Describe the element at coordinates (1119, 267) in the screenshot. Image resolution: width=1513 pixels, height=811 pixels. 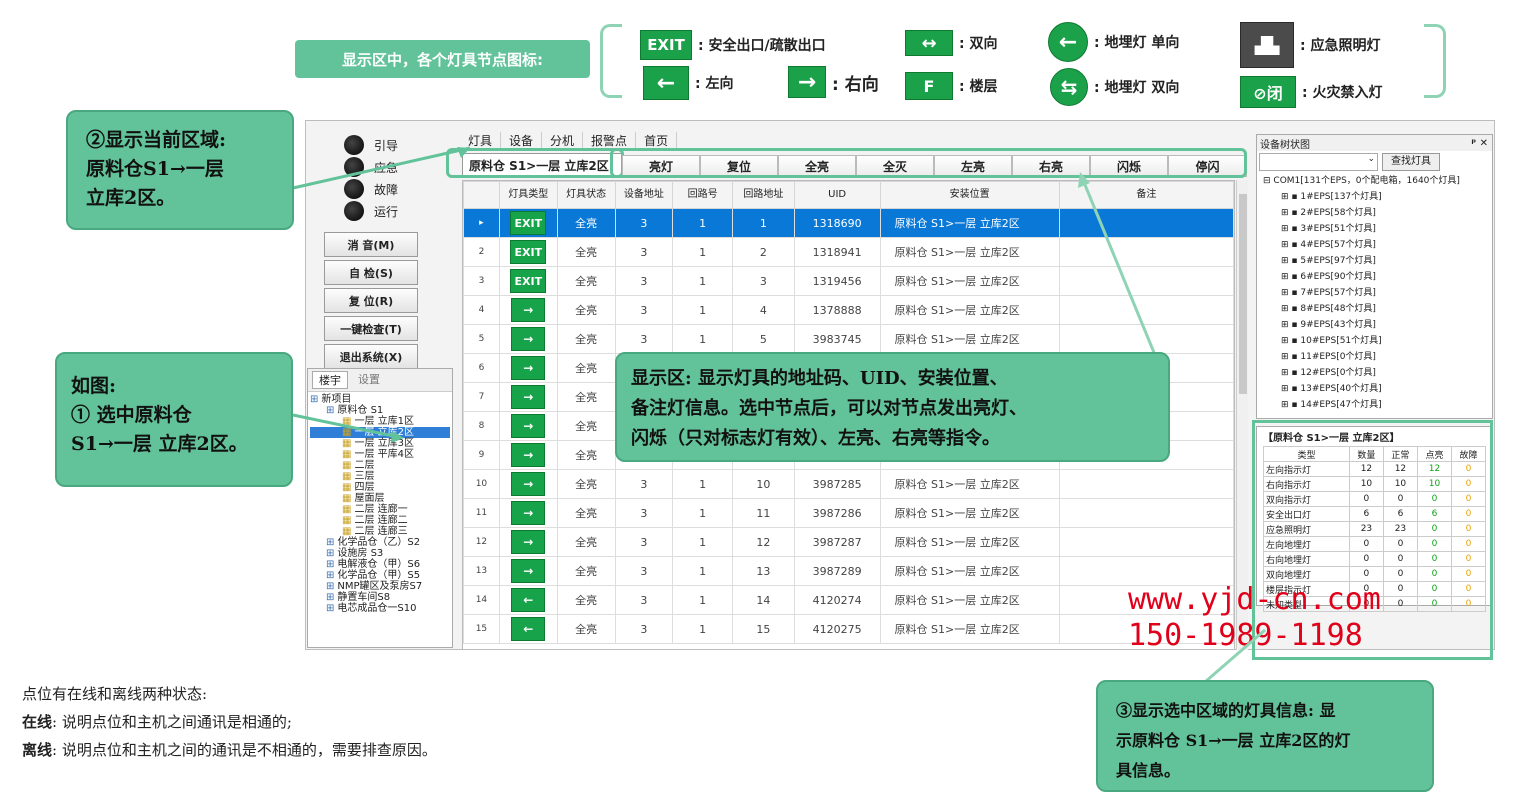
I see `arrow-display` at that location.